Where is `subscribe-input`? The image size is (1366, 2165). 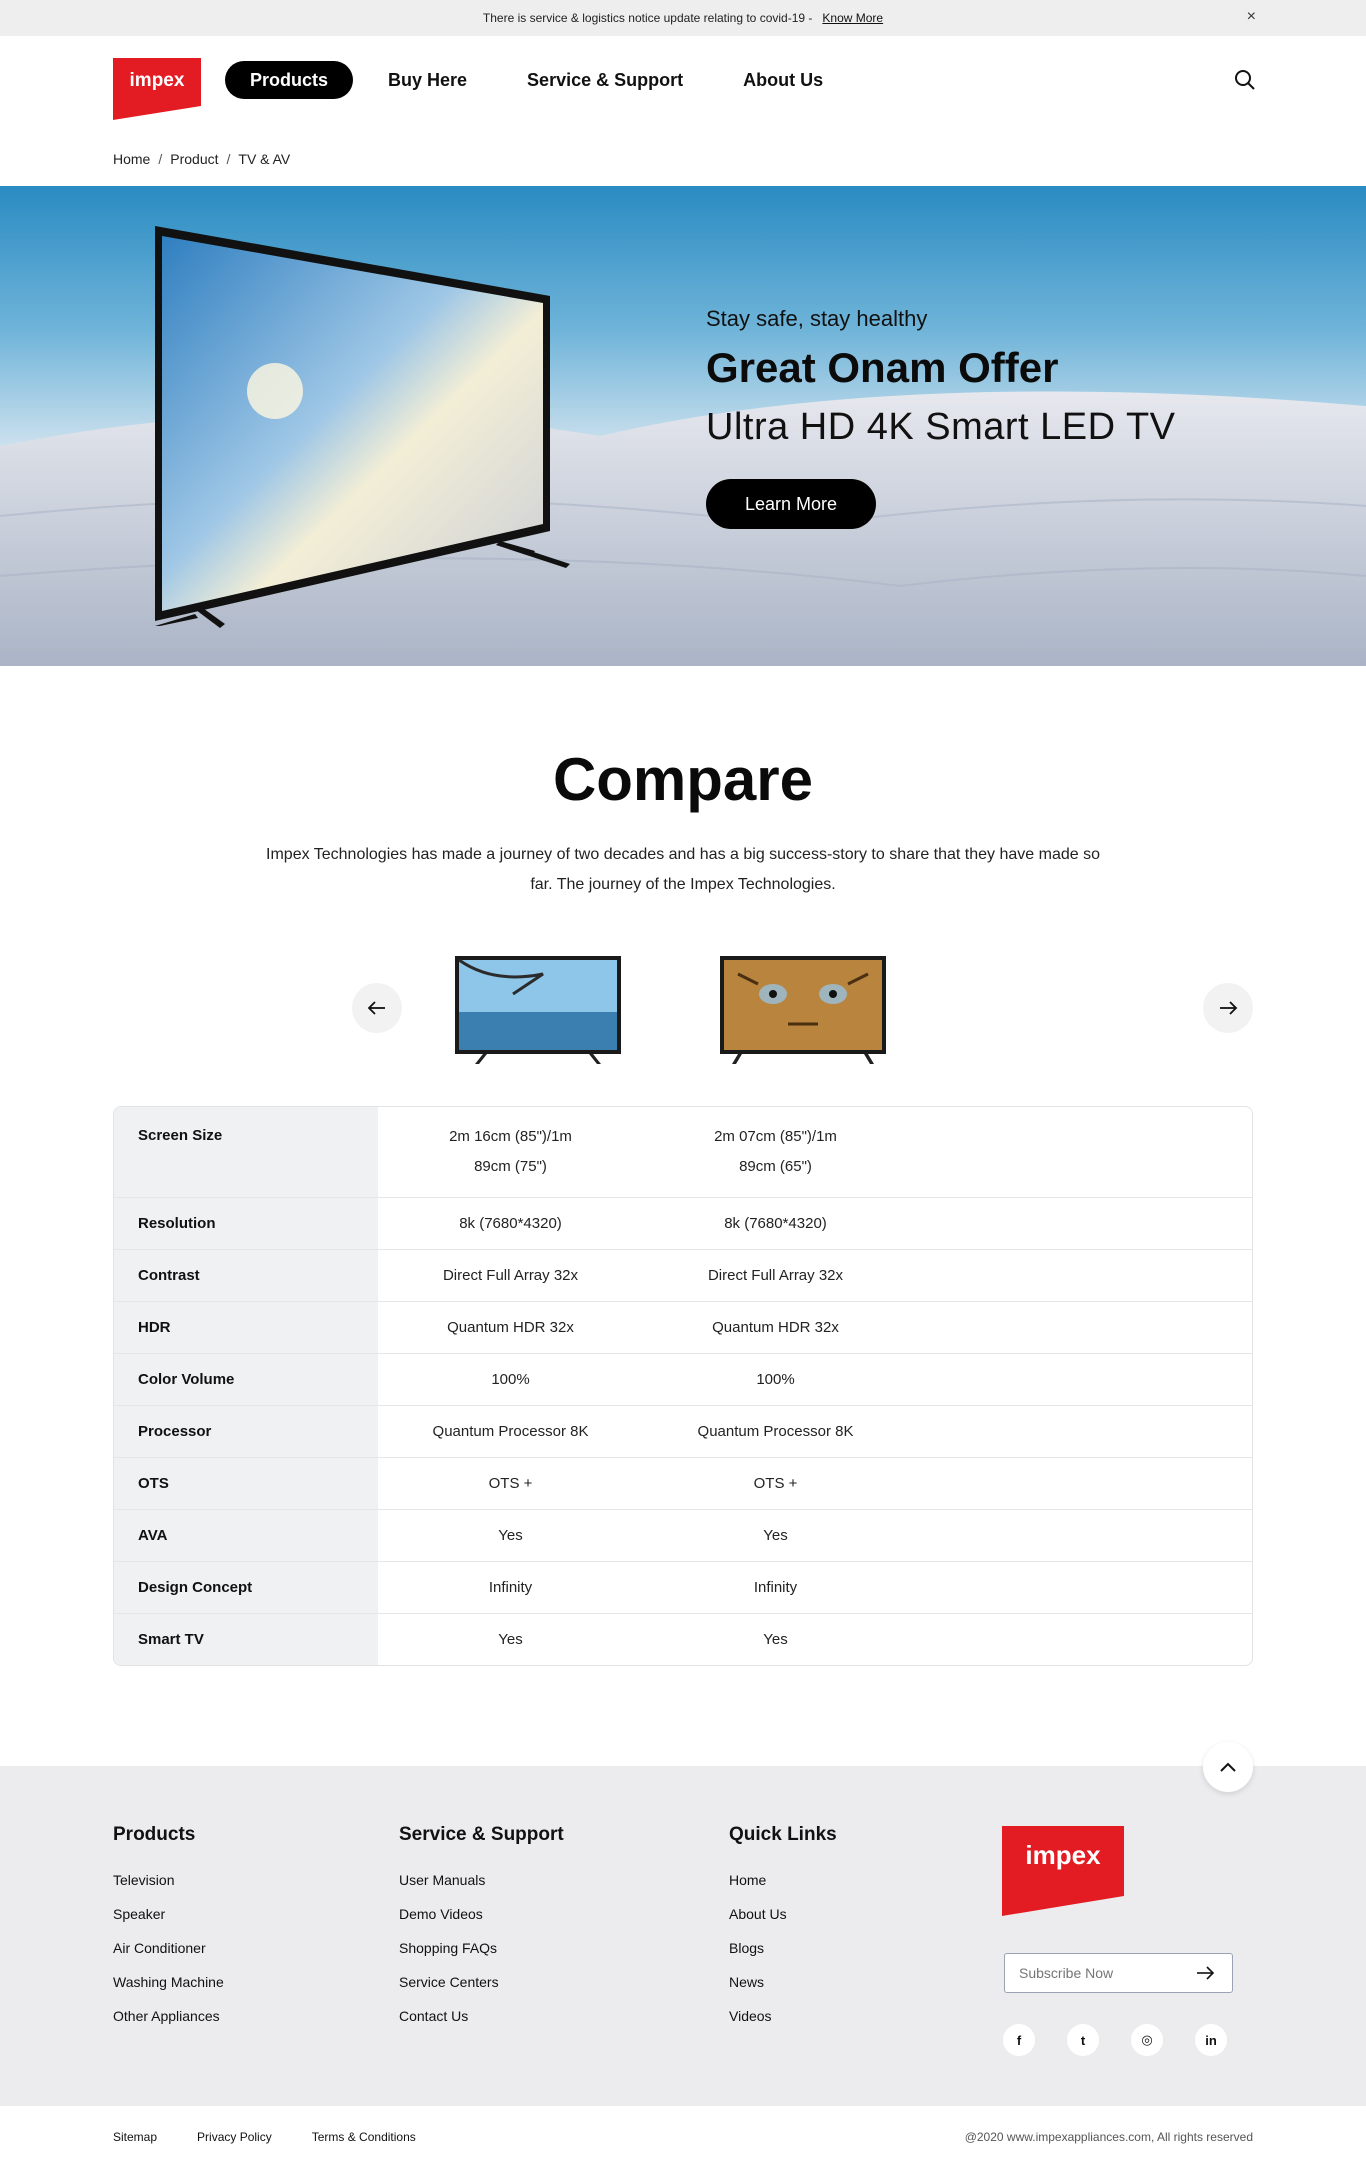
subscribe-input is located at coordinates (1095, 1973).